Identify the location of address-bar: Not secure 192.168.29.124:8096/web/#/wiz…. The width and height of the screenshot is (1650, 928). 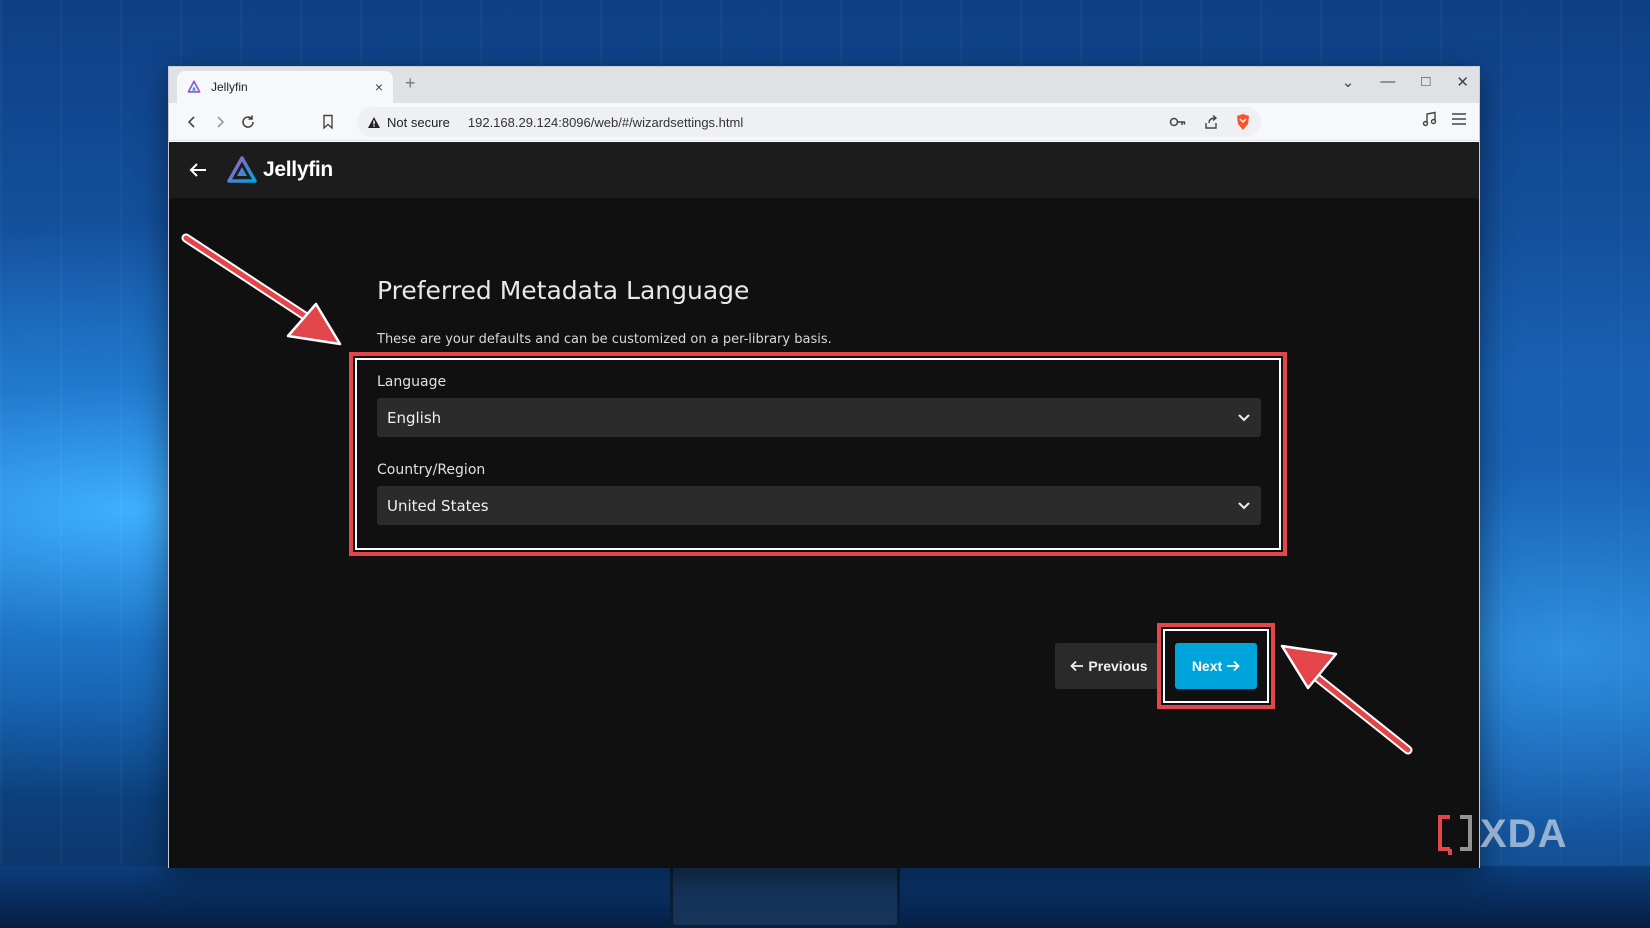
(809, 122).